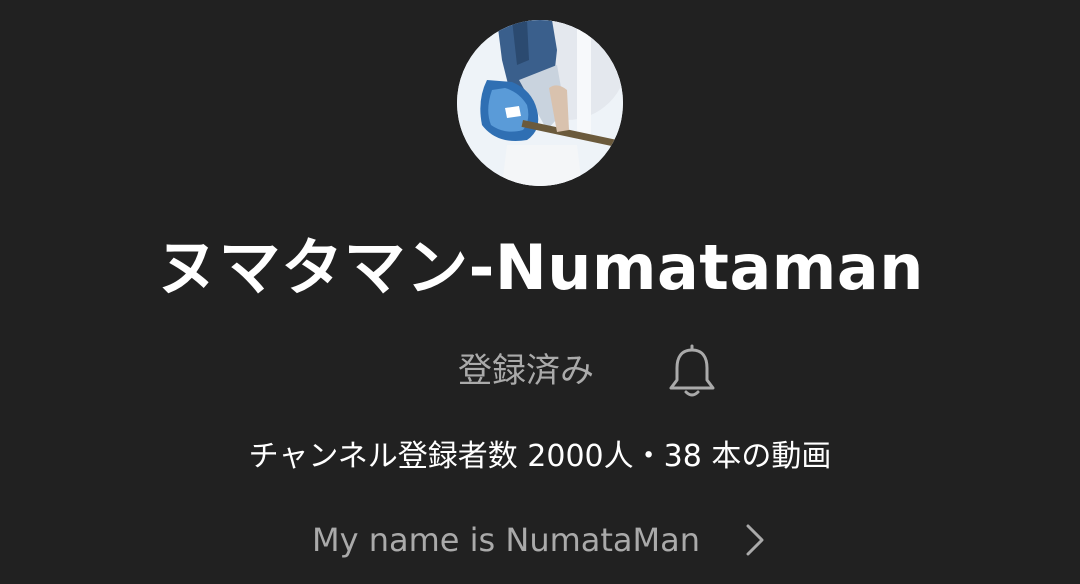 This screenshot has width=1080, height=584. I want to click on chevron-right-icon, so click(755, 540).